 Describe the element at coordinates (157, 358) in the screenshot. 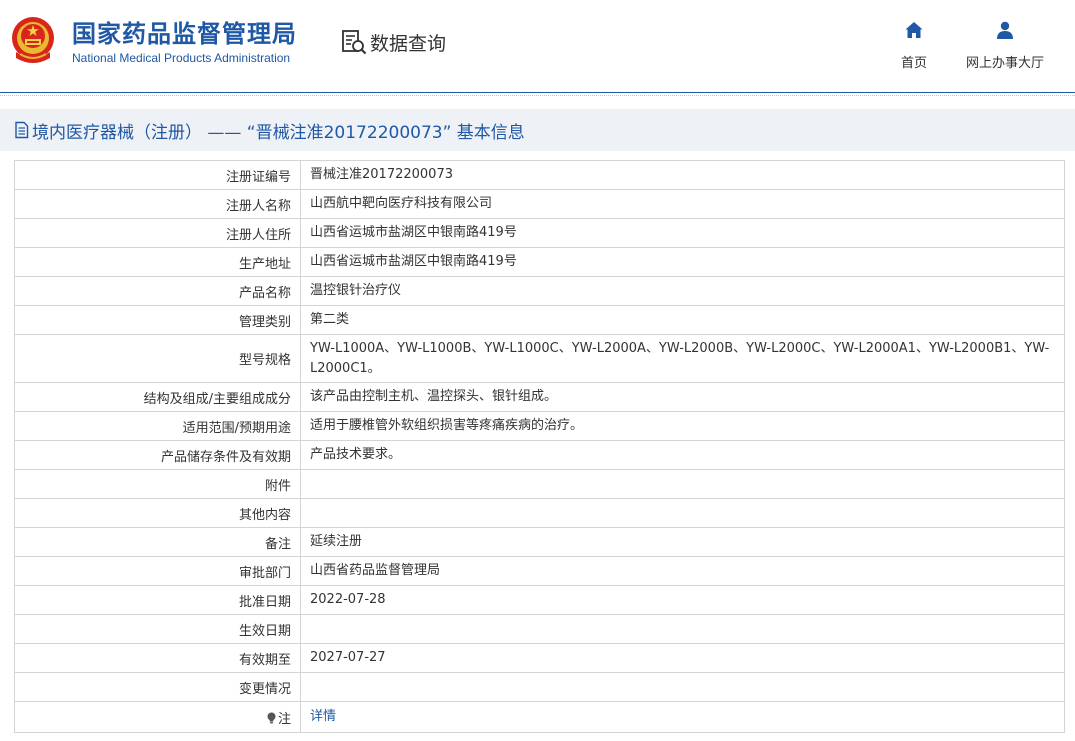

I see `field-label: 型号规格` at that location.